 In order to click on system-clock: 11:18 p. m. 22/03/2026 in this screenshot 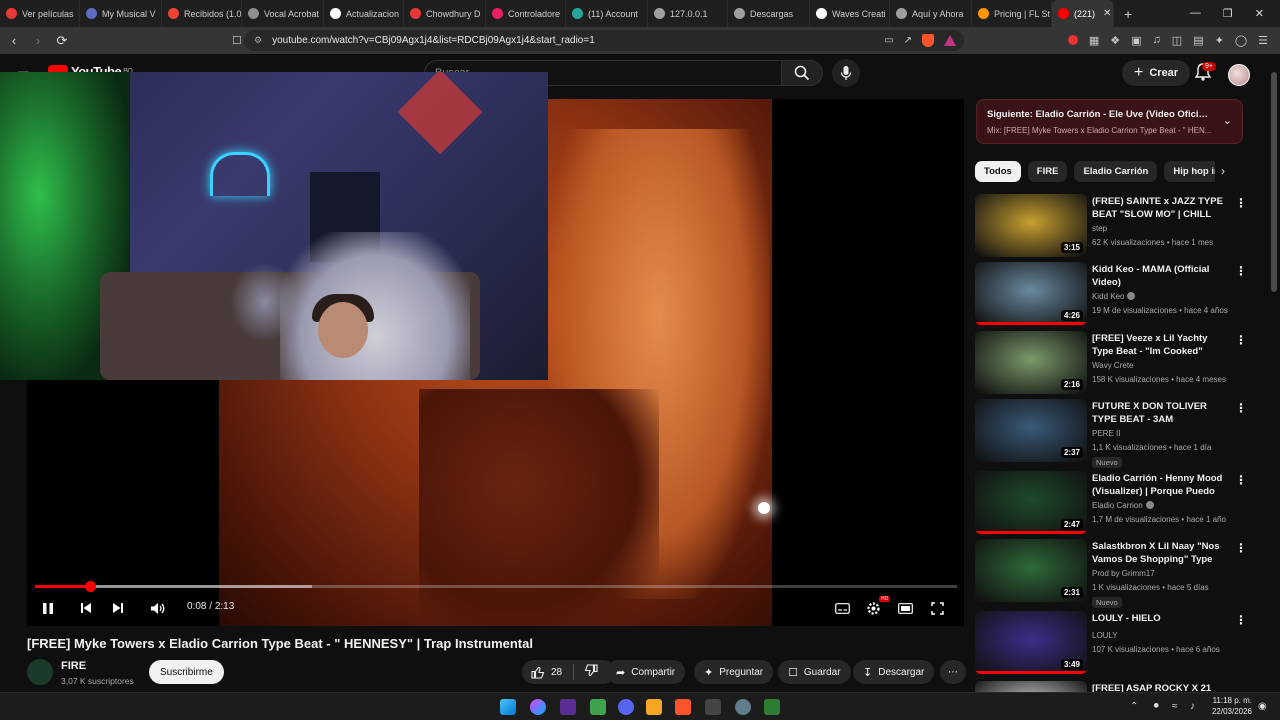, I will do `click(1226, 706)`.